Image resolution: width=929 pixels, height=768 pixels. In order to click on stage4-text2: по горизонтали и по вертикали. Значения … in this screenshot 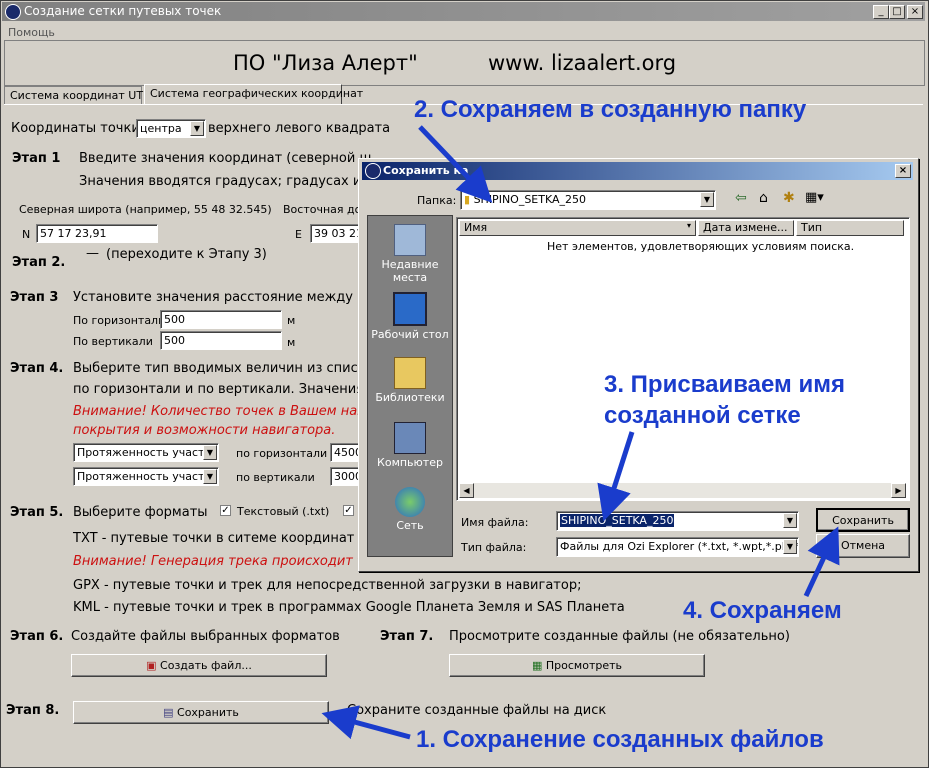, I will do `click(224, 389)`.